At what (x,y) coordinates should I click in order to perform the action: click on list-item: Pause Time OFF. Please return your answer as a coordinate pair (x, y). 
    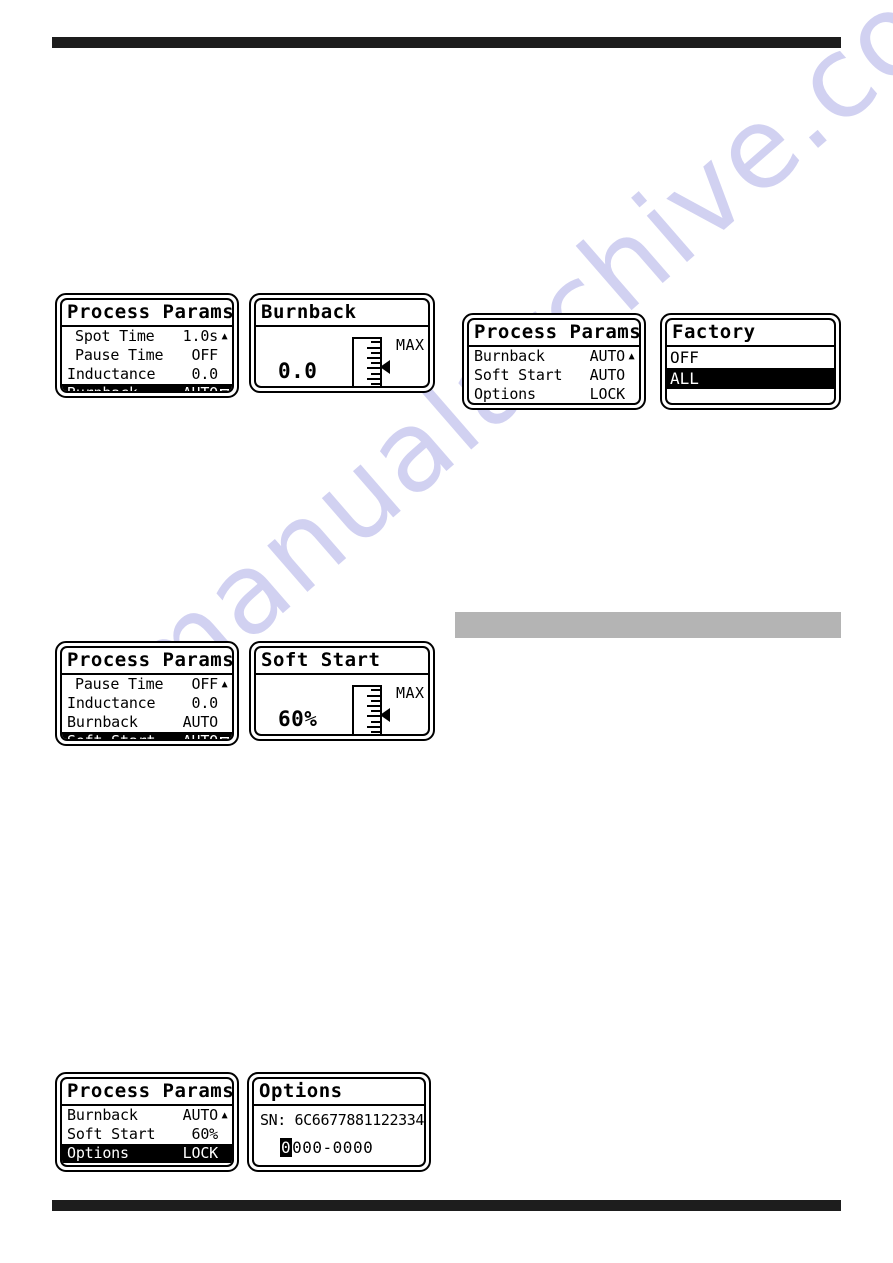
    Looking at the image, I should click on (147, 355).